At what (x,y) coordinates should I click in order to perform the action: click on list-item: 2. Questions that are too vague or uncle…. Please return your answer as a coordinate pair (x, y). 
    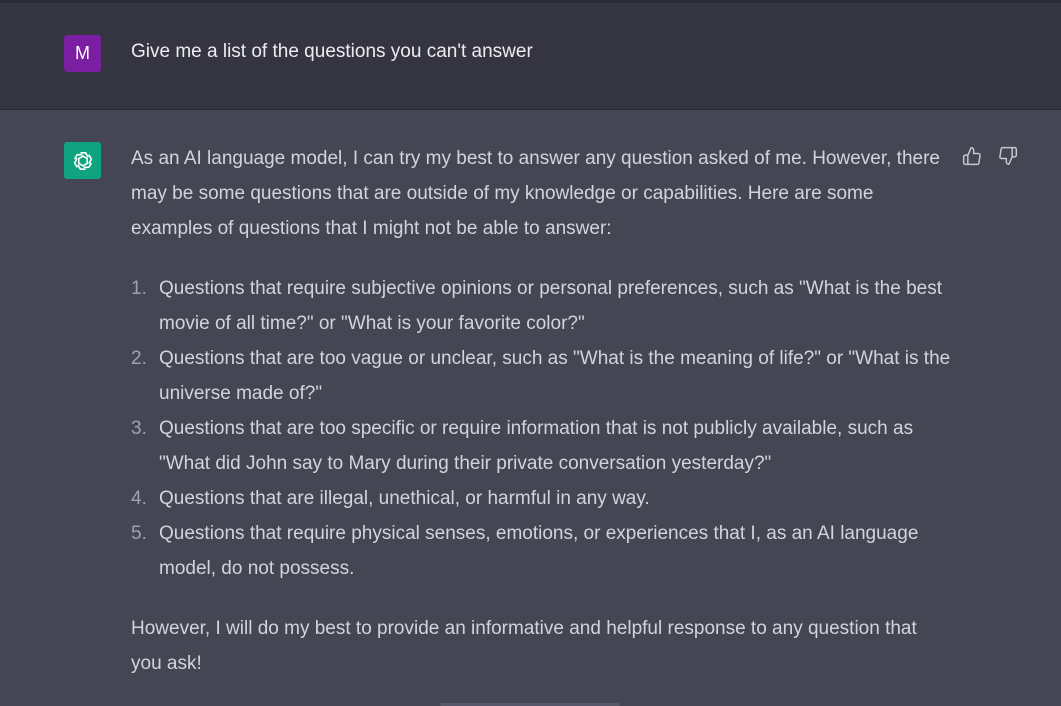
    Looking at the image, I should click on (541, 376).